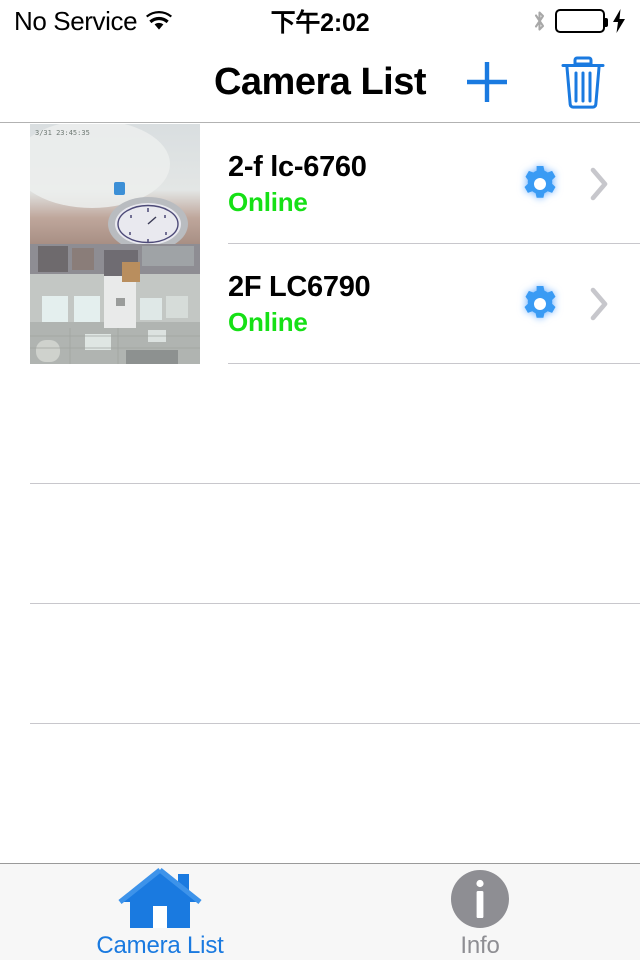 The height and width of the screenshot is (960, 640). I want to click on camera-info: 2-f lc-6760 Online, so click(297, 184).